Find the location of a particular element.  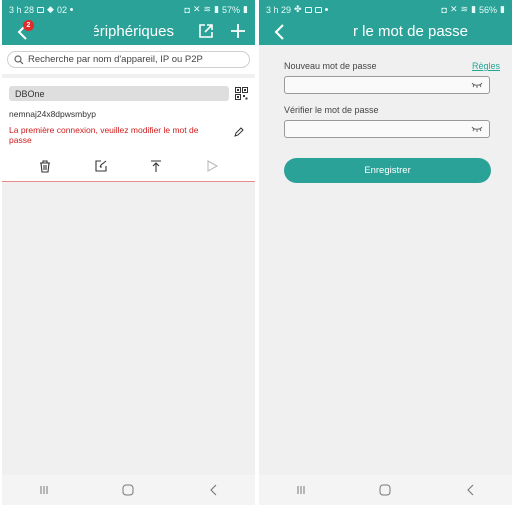

pin-top-button is located at coordinates (156, 166).